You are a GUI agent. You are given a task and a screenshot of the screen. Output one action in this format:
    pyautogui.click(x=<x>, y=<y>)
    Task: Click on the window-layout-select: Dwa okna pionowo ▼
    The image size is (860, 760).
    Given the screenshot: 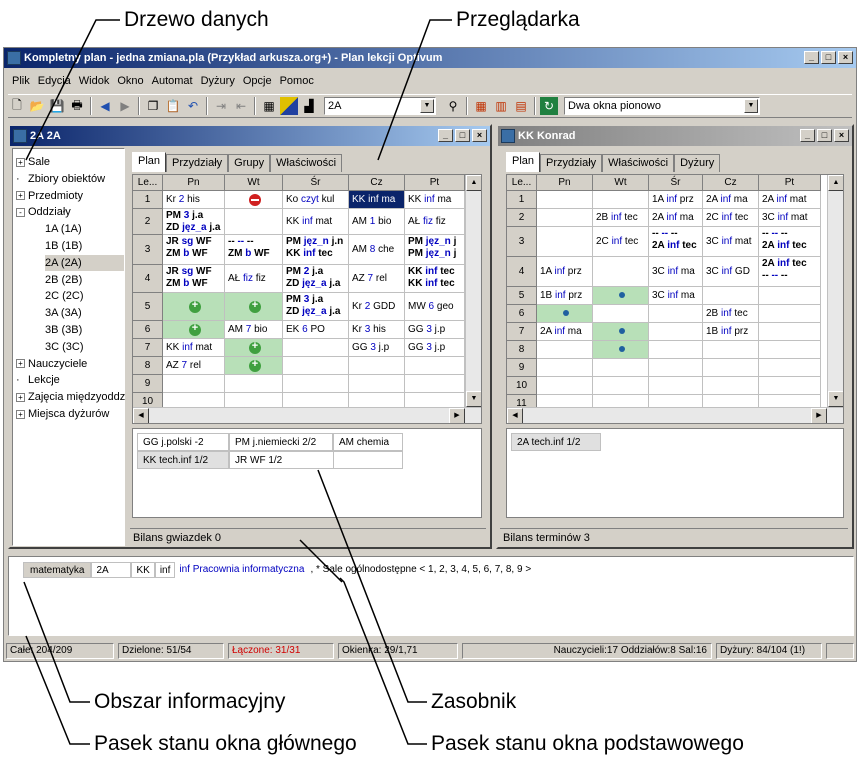 What is the action you would take?
    pyautogui.click(x=662, y=106)
    